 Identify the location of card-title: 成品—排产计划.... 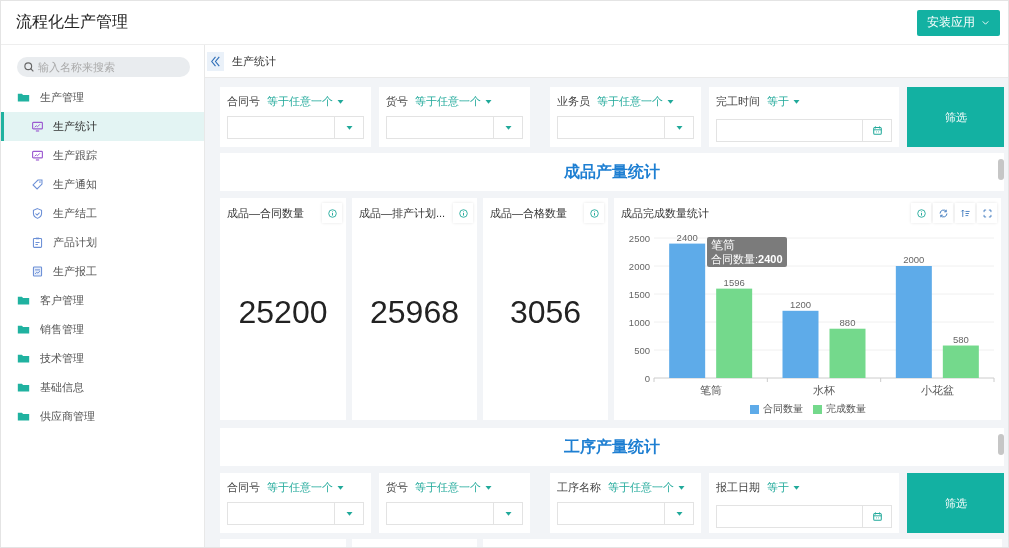
(402, 213).